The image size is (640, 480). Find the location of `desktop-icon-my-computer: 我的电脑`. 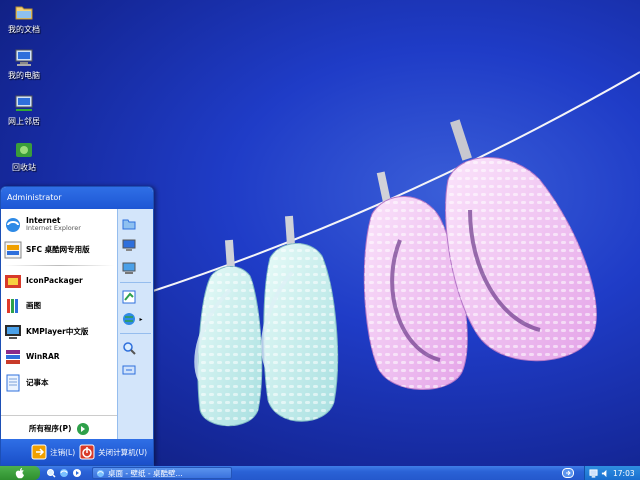

desktop-icon-my-computer: 我的电脑 is located at coordinates (24, 64).